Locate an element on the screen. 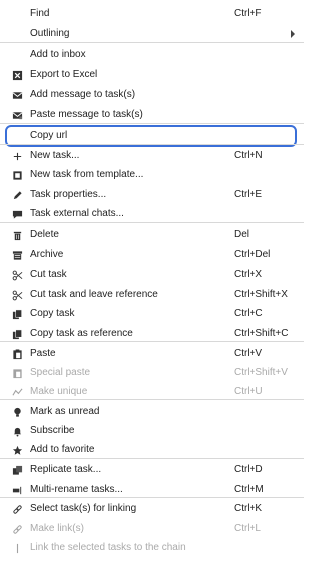  menu-item-shortcut: Ctrl+X is located at coordinates (248, 274).